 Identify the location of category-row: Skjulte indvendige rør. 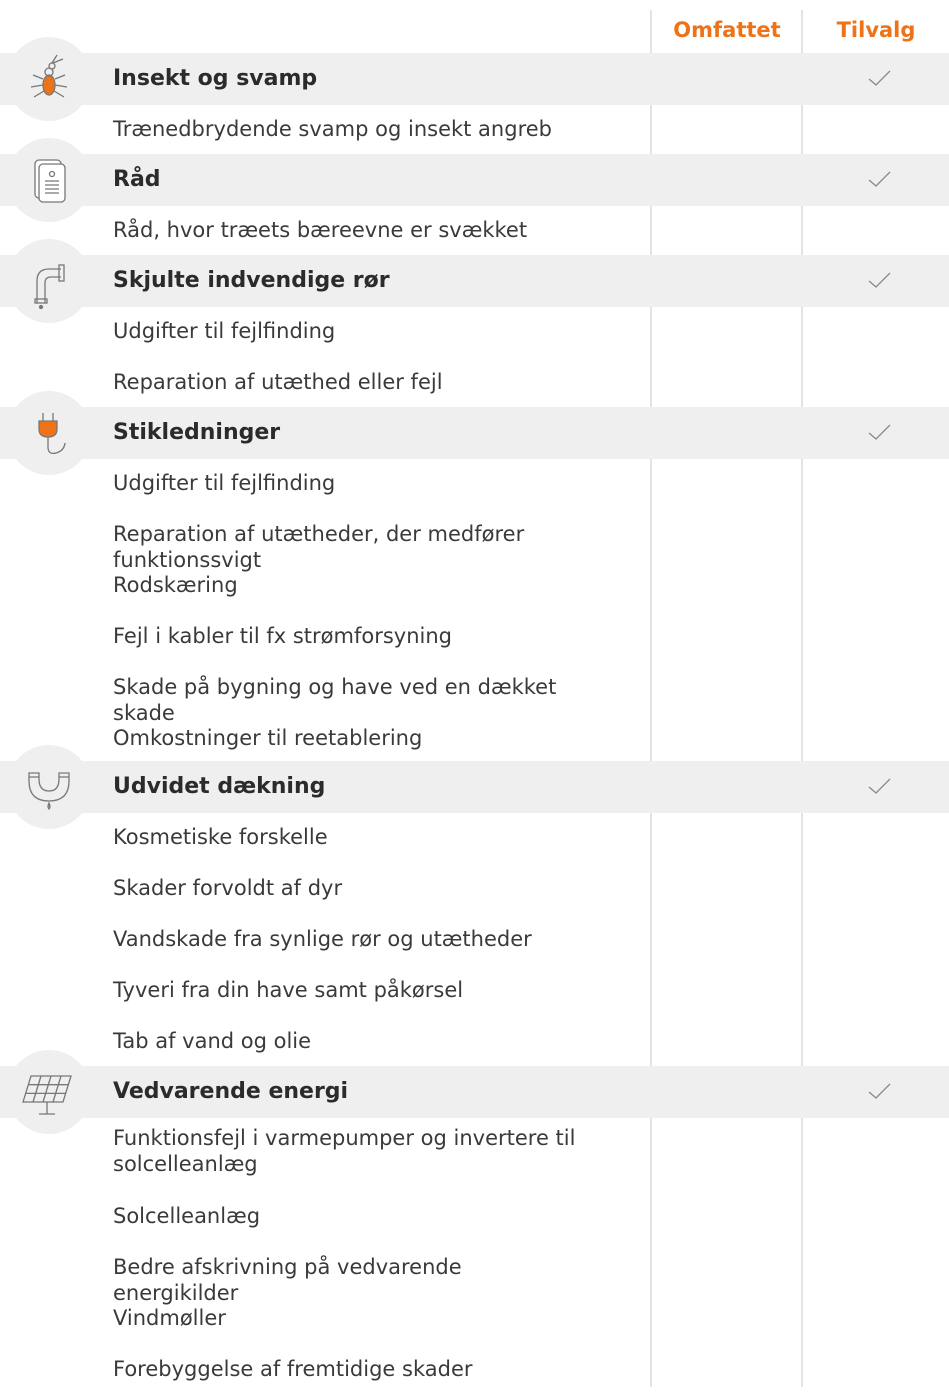
(474, 281).